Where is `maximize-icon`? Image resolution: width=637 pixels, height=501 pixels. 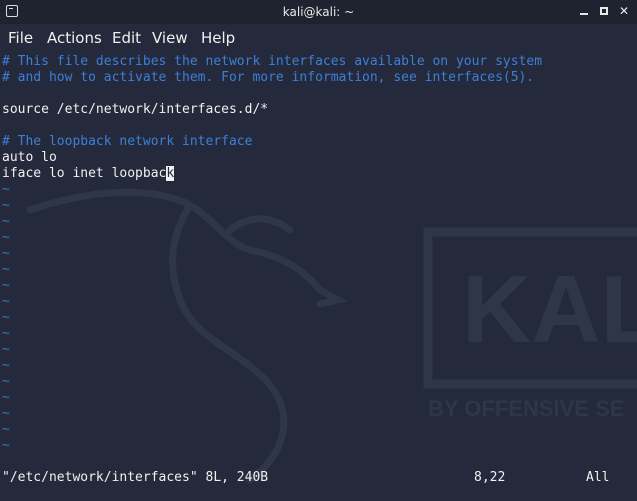
maximize-icon is located at coordinates (604, 11).